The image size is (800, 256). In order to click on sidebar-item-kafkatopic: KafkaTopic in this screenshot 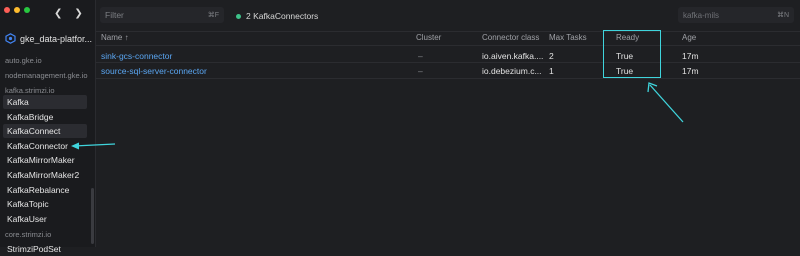, I will do `click(45, 204)`.